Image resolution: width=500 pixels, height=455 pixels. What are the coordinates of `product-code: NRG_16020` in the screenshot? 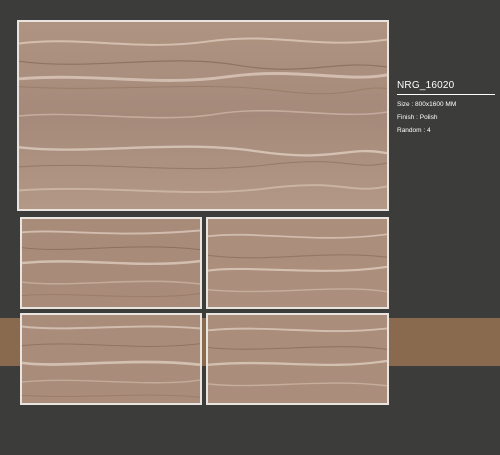 It's located at (446, 87).